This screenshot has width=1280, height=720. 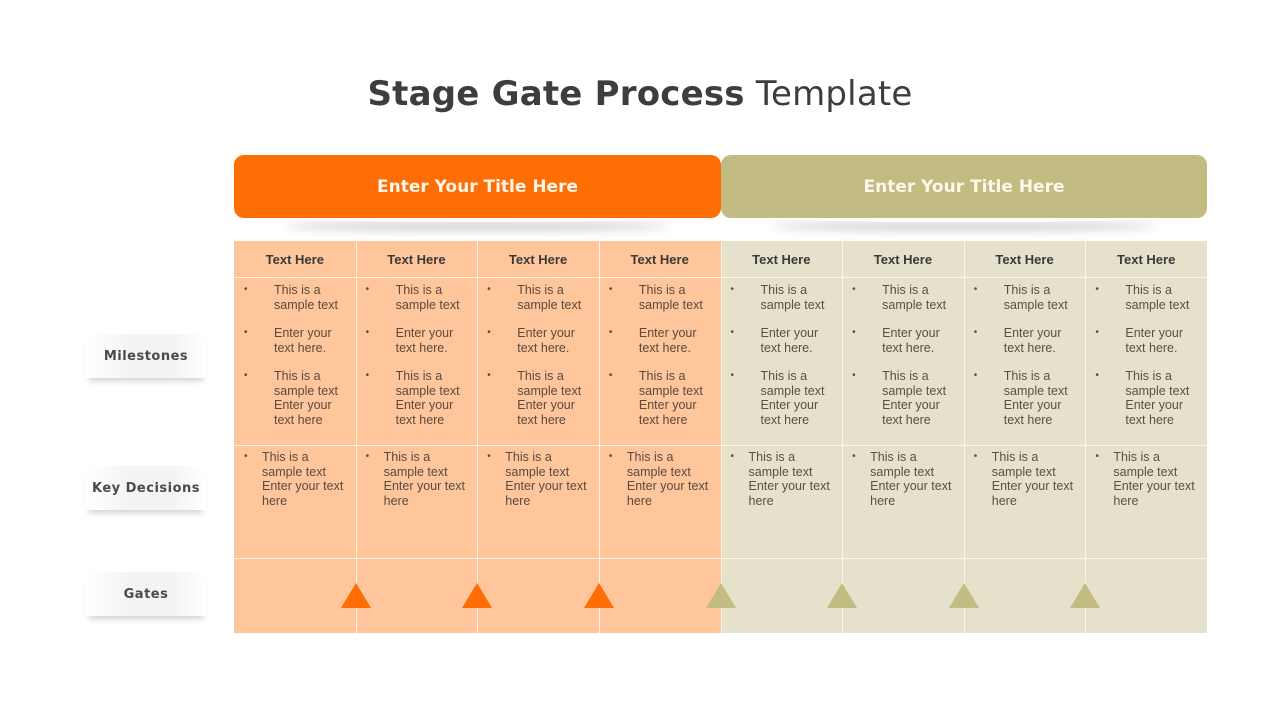 I want to click on phase-title-1-label: Enter Your Title Here, so click(x=477, y=186).